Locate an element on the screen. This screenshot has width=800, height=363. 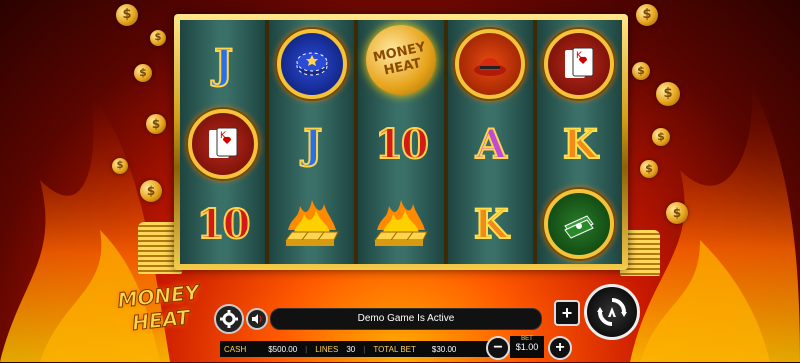
money-heat-coin-icon: MONEY HEAT is located at coordinates (401, 60).